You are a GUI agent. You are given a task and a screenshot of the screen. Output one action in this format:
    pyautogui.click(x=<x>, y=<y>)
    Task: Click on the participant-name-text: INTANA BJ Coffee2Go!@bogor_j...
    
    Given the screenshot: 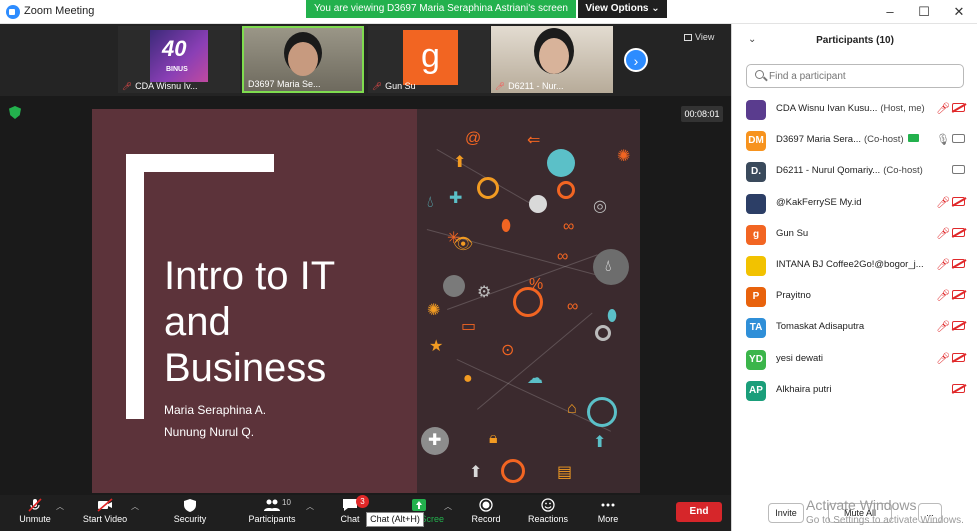 What is the action you would take?
    pyautogui.click(x=850, y=264)
    